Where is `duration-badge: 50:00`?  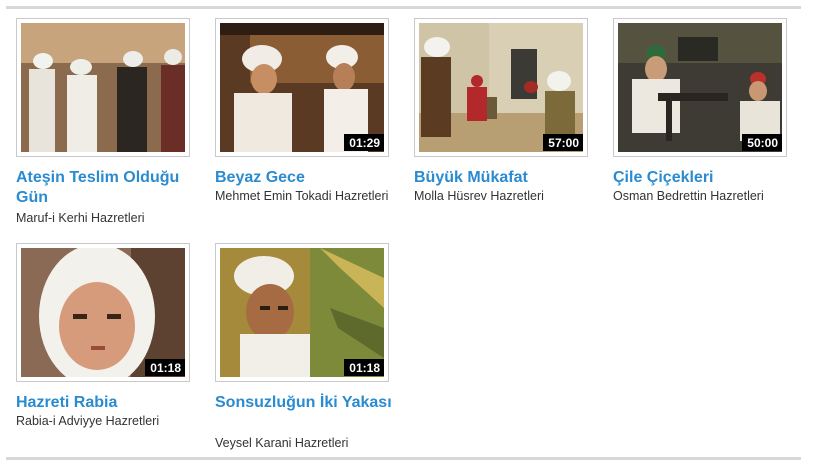
duration-badge: 50:00 is located at coordinates (762, 142).